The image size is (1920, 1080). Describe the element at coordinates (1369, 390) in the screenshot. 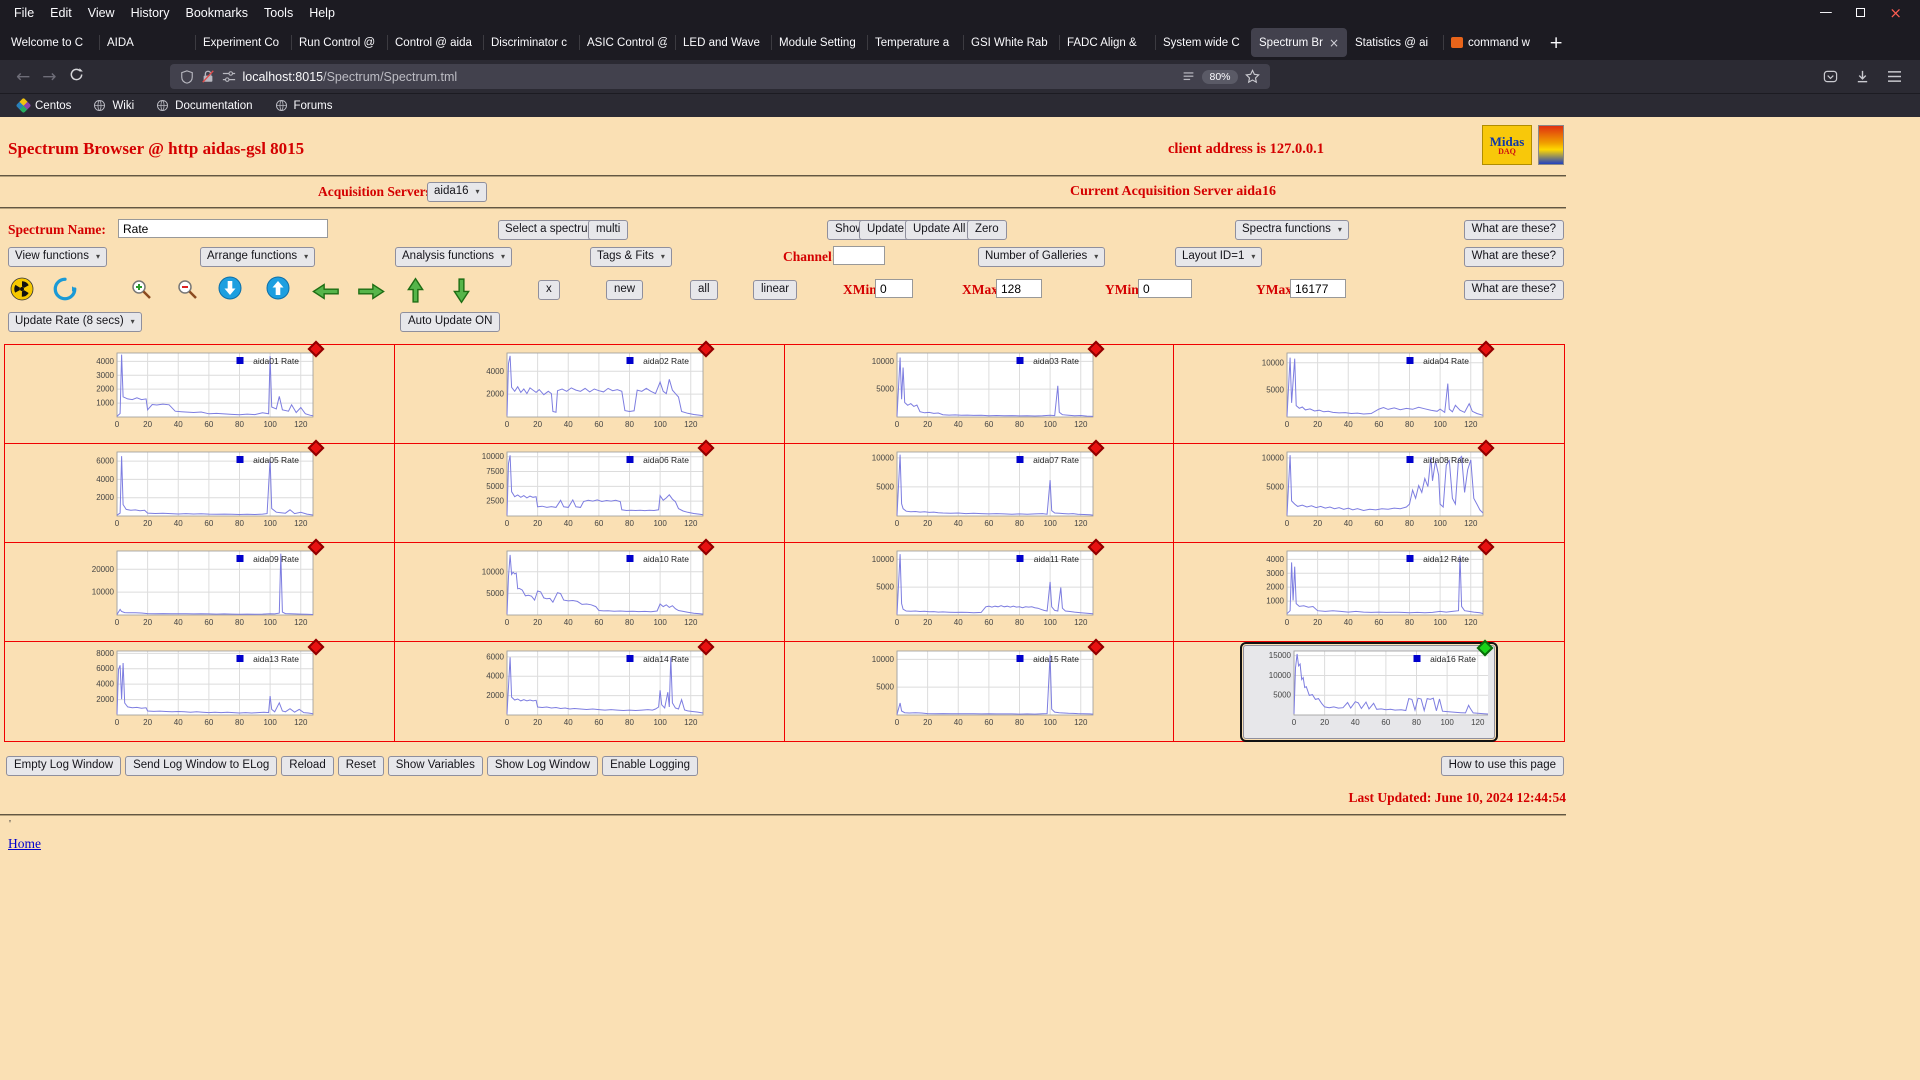

I see `spectrum-chart-aida04: 5000 10000 0 20 40 60 80 100 120 aida04 Rate` at that location.